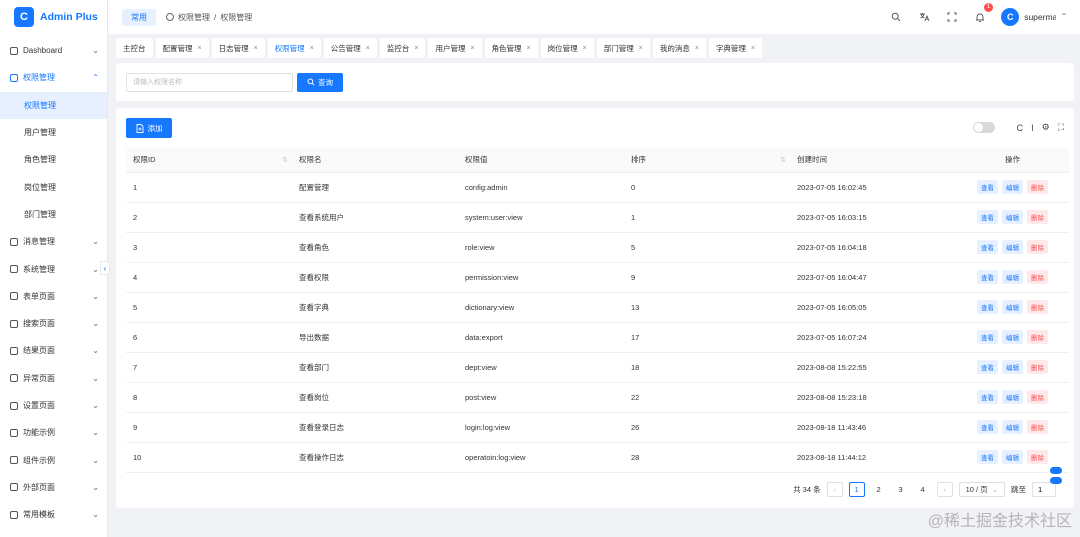  What do you see at coordinates (105, 268) in the screenshot?
I see `sidebar-collapse-button: ‹` at bounding box center [105, 268].